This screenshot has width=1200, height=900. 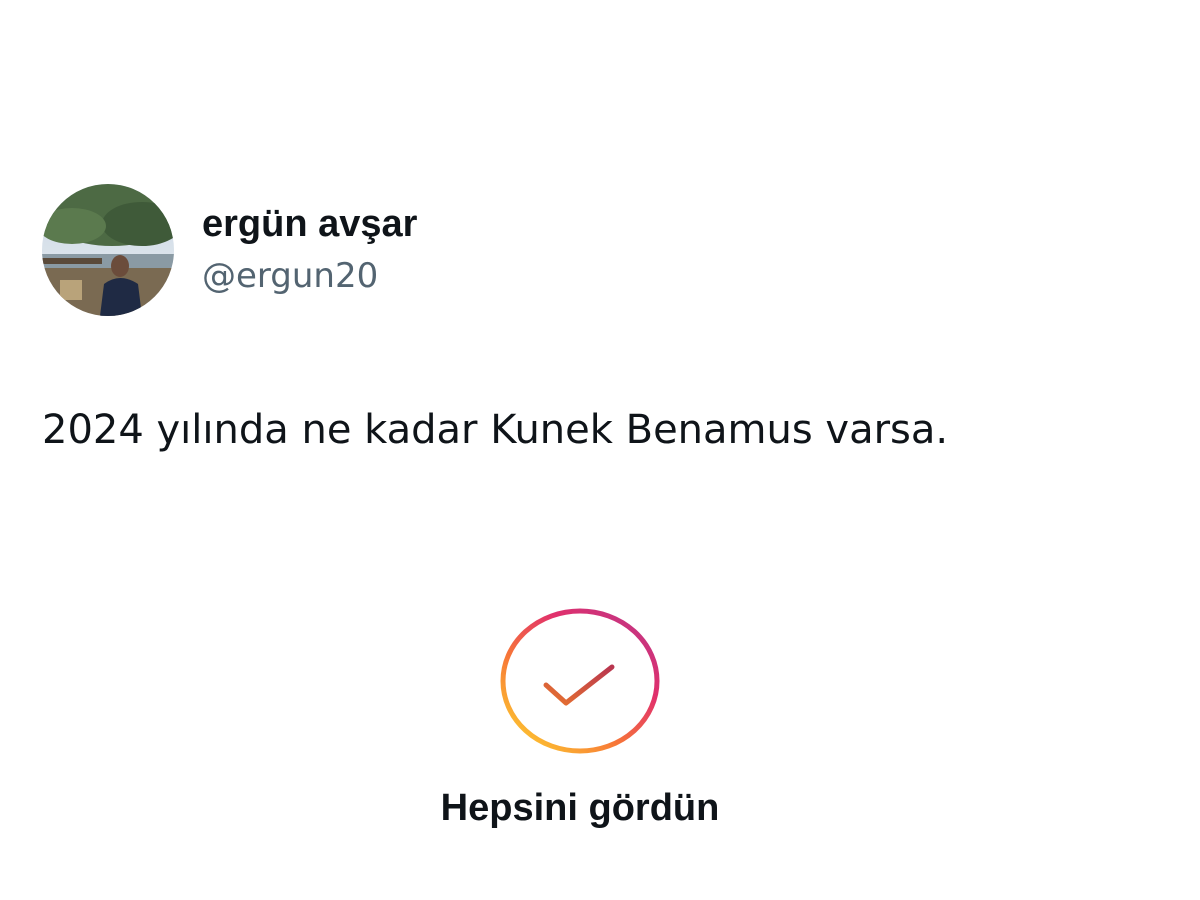 I want to click on avatar, so click(x=108, y=250).